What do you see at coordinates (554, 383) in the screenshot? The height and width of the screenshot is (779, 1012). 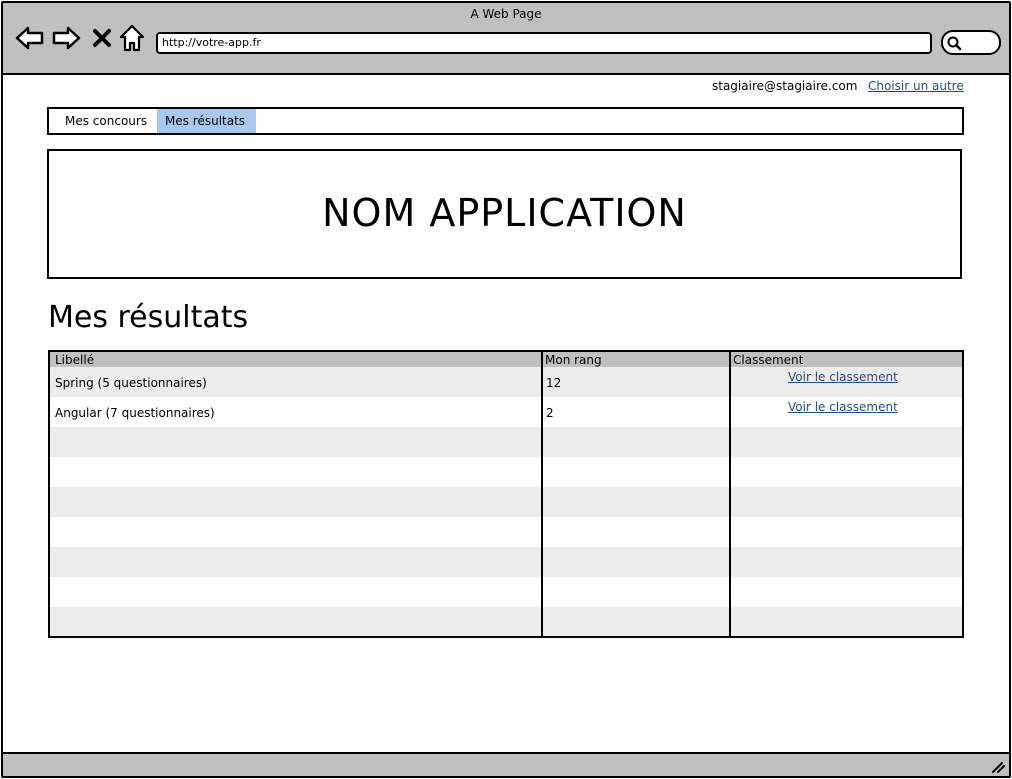 I see `cell-rang: 12` at bounding box center [554, 383].